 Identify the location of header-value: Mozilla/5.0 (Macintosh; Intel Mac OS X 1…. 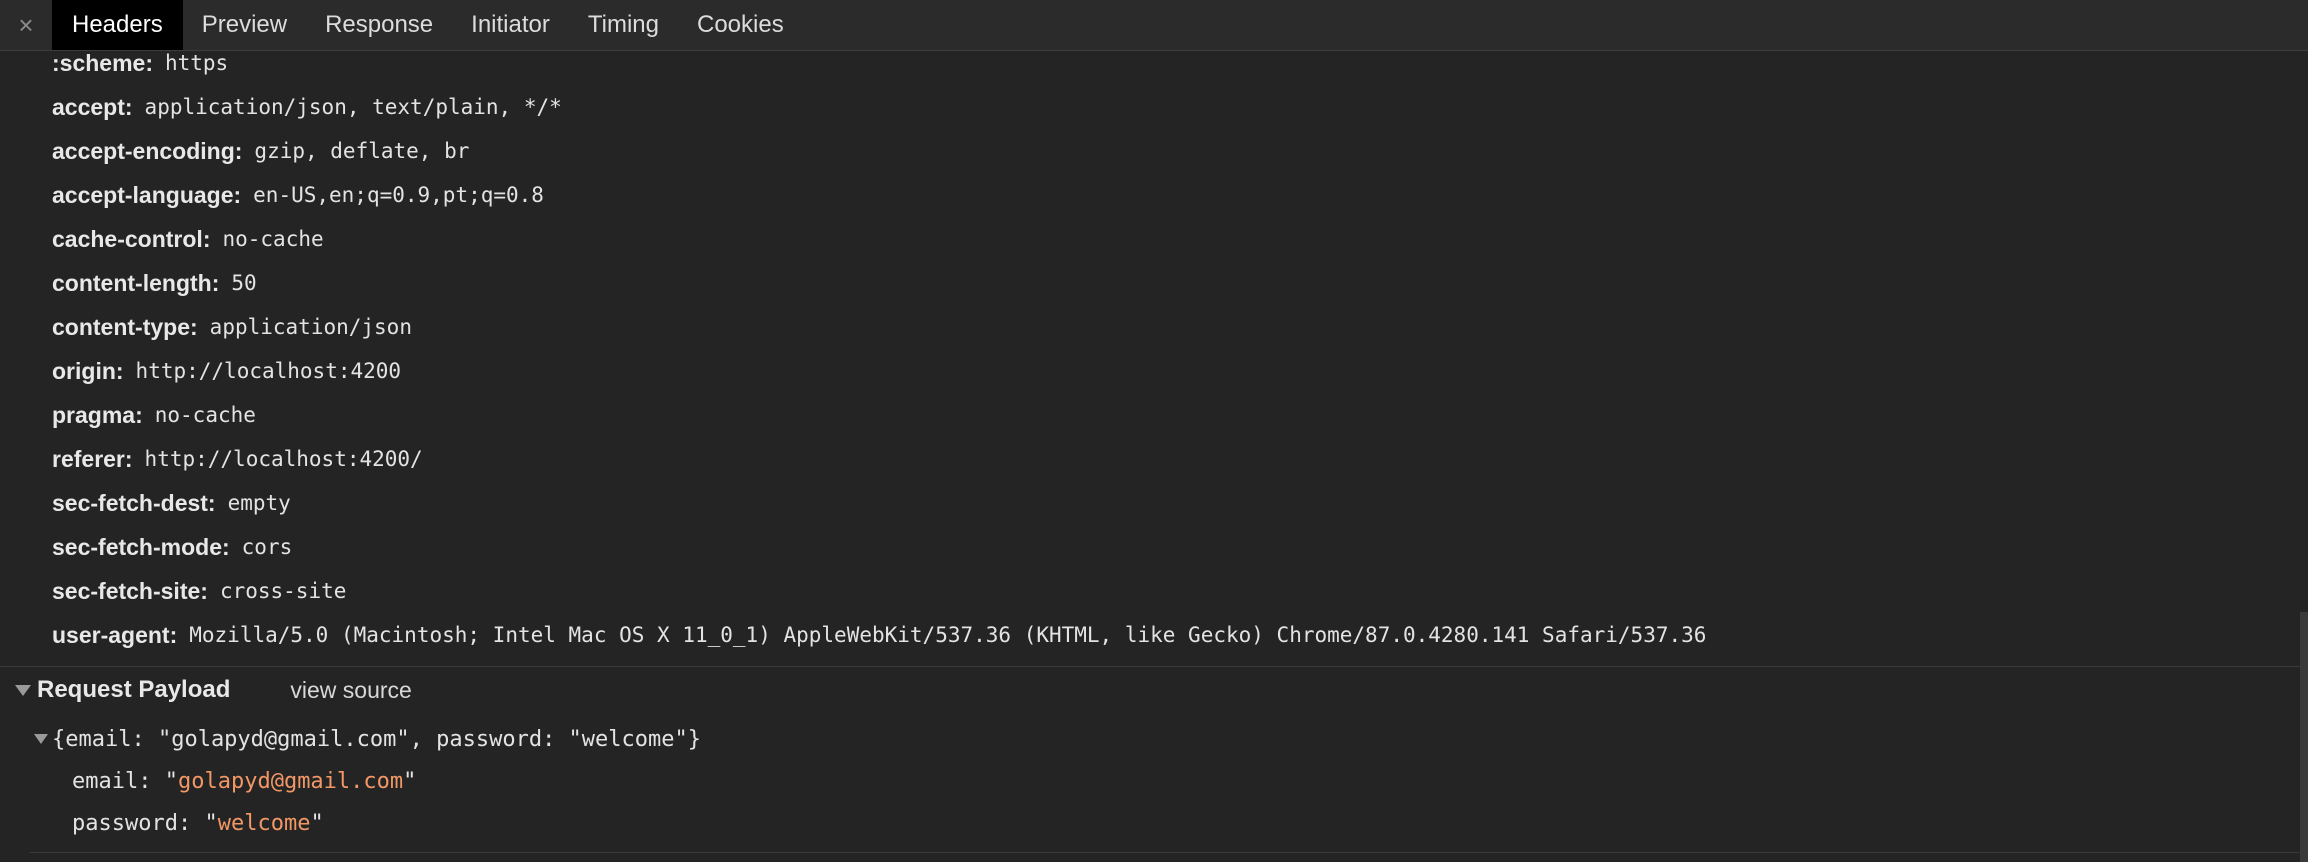
(948, 635).